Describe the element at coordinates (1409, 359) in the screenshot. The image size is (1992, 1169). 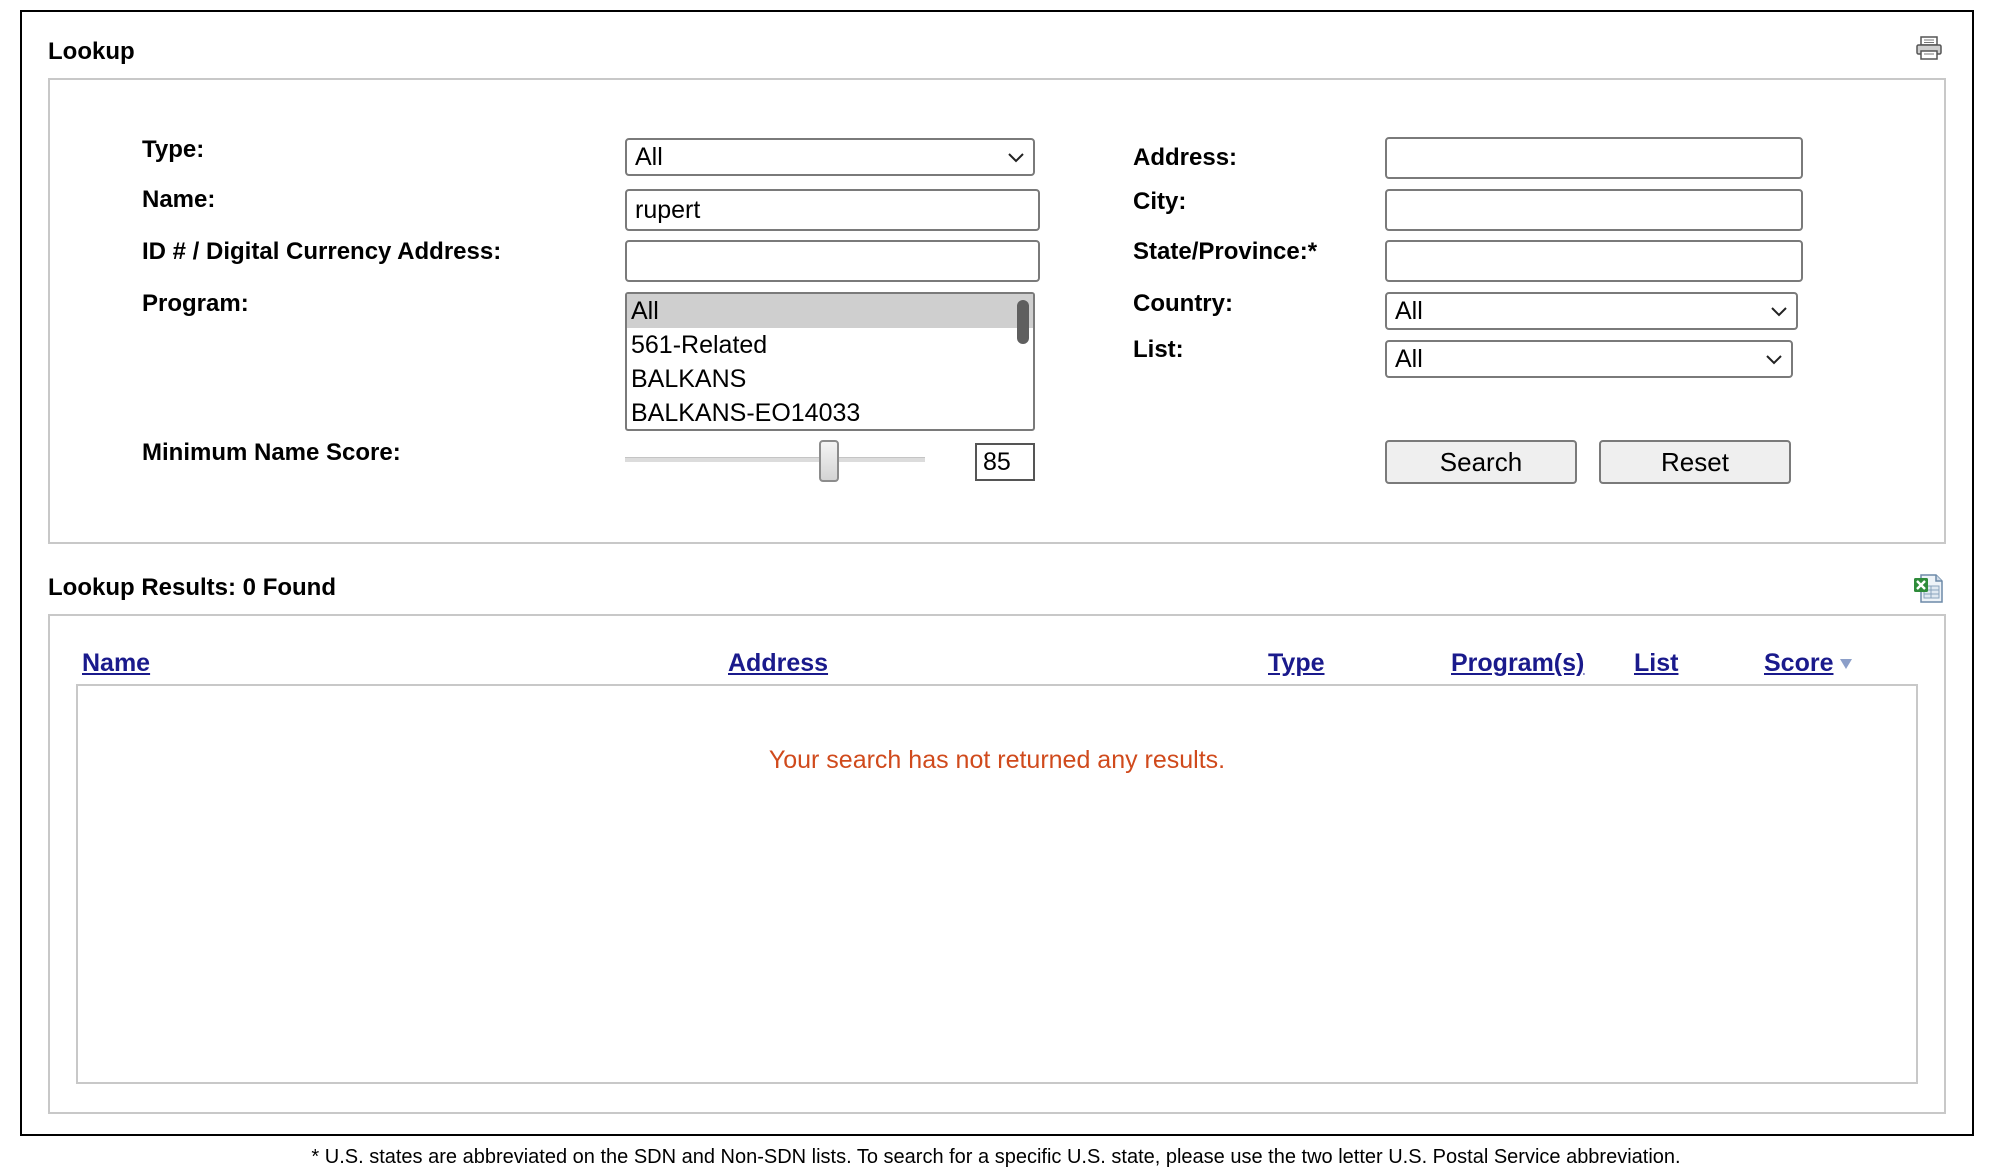
I see `list-select-value: All` at that location.